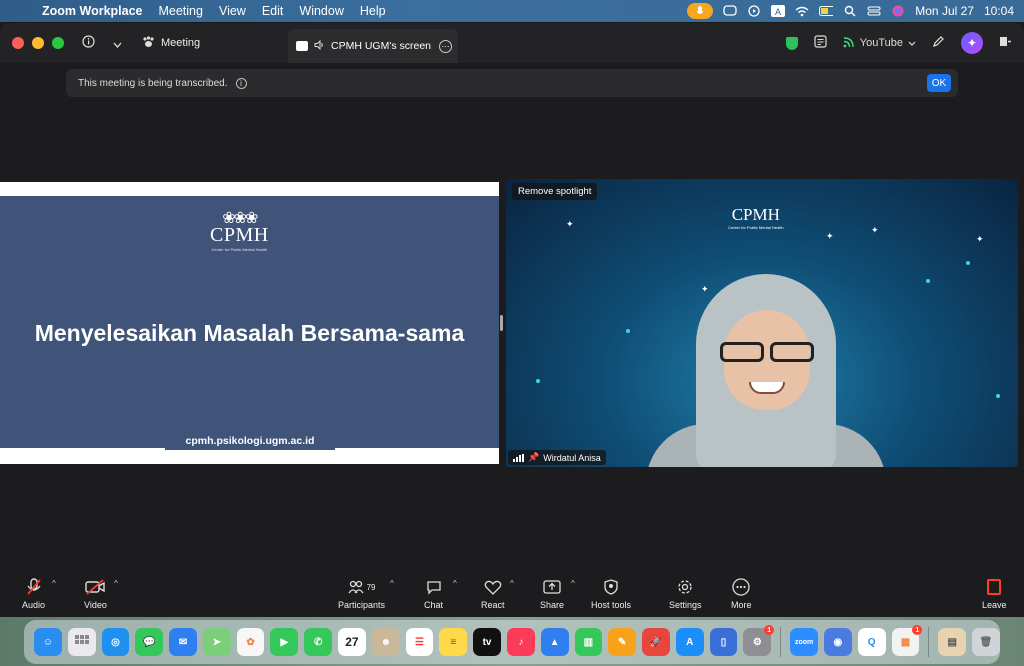 The image size is (1024, 666). What do you see at coordinates (419, 642) in the screenshot?
I see `reminders-icon: ☰` at bounding box center [419, 642].